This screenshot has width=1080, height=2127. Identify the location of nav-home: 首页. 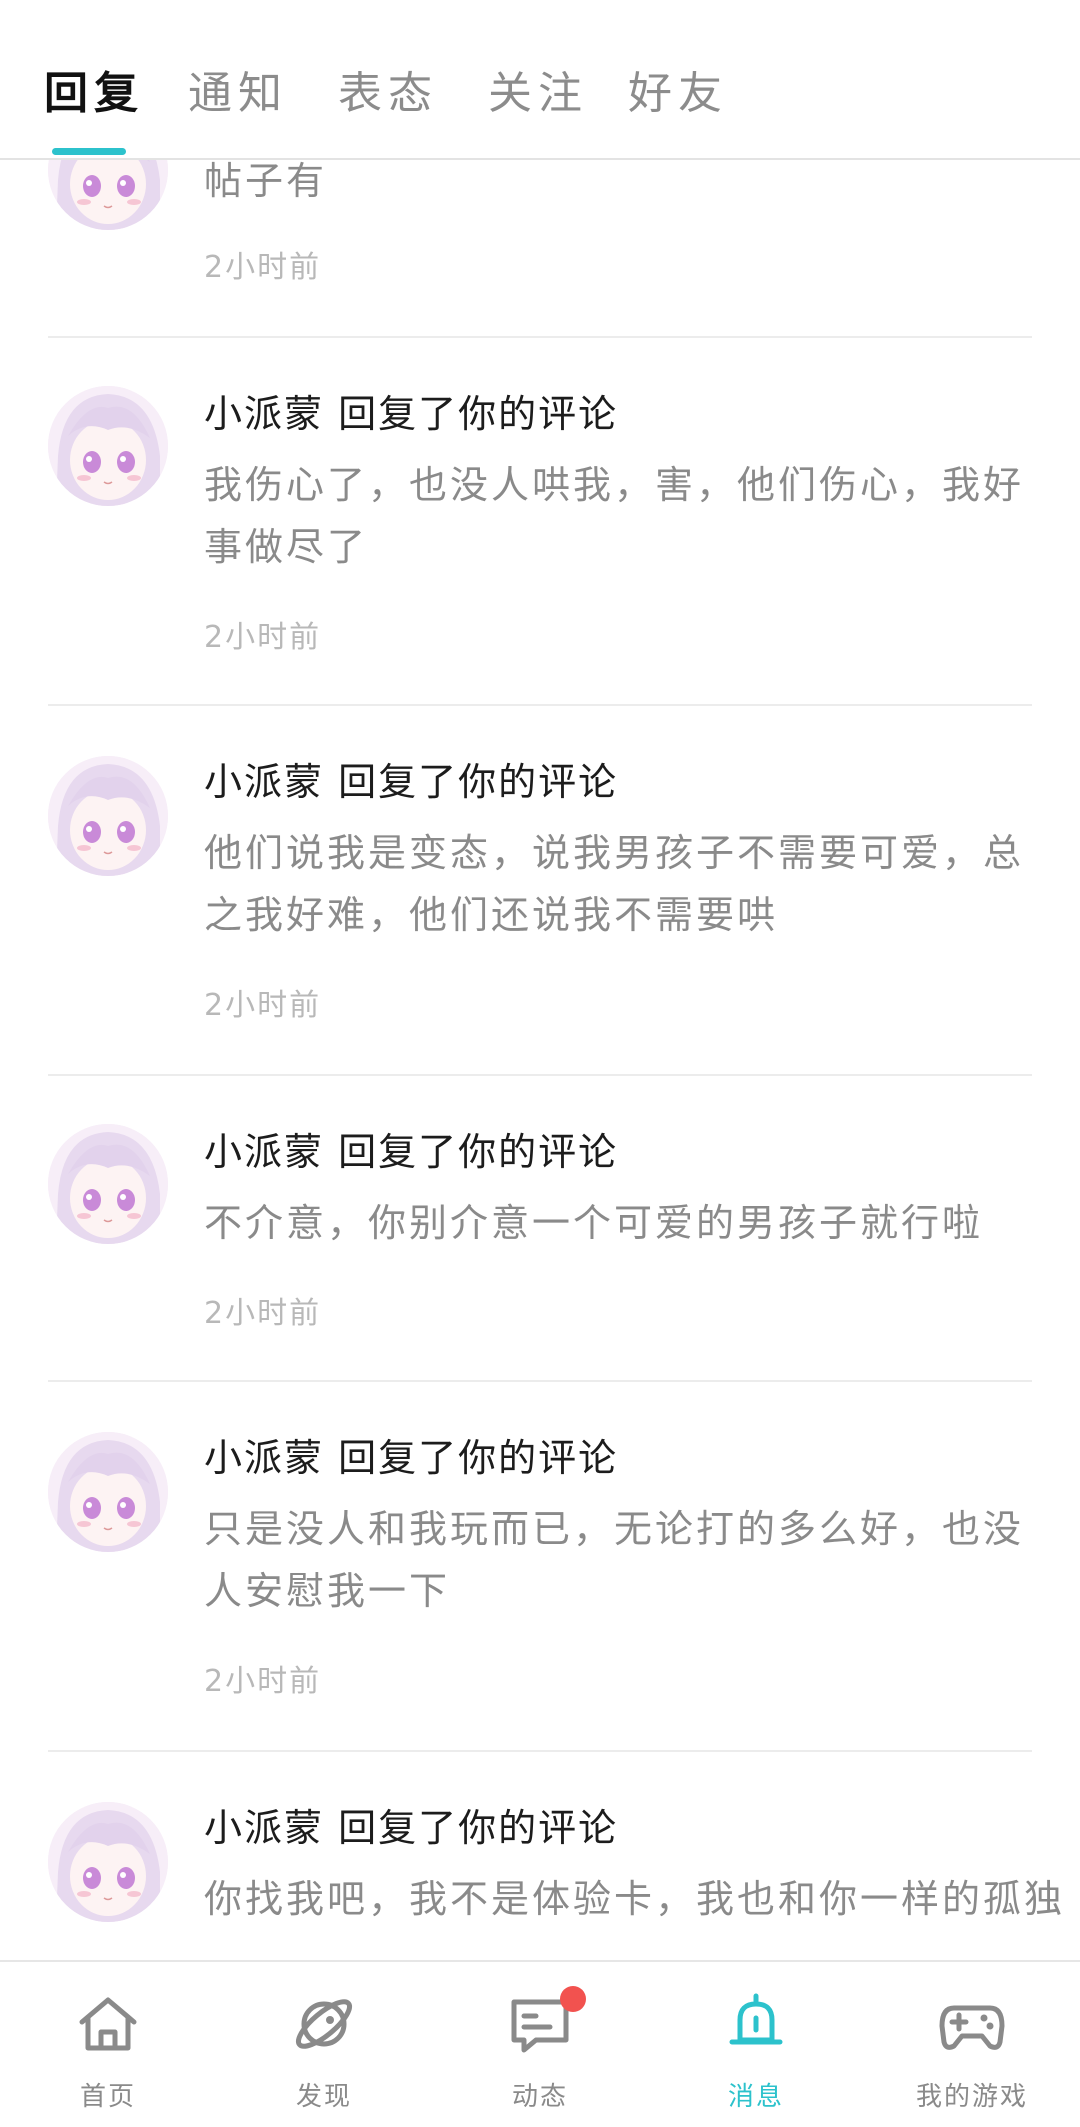
(108, 2044).